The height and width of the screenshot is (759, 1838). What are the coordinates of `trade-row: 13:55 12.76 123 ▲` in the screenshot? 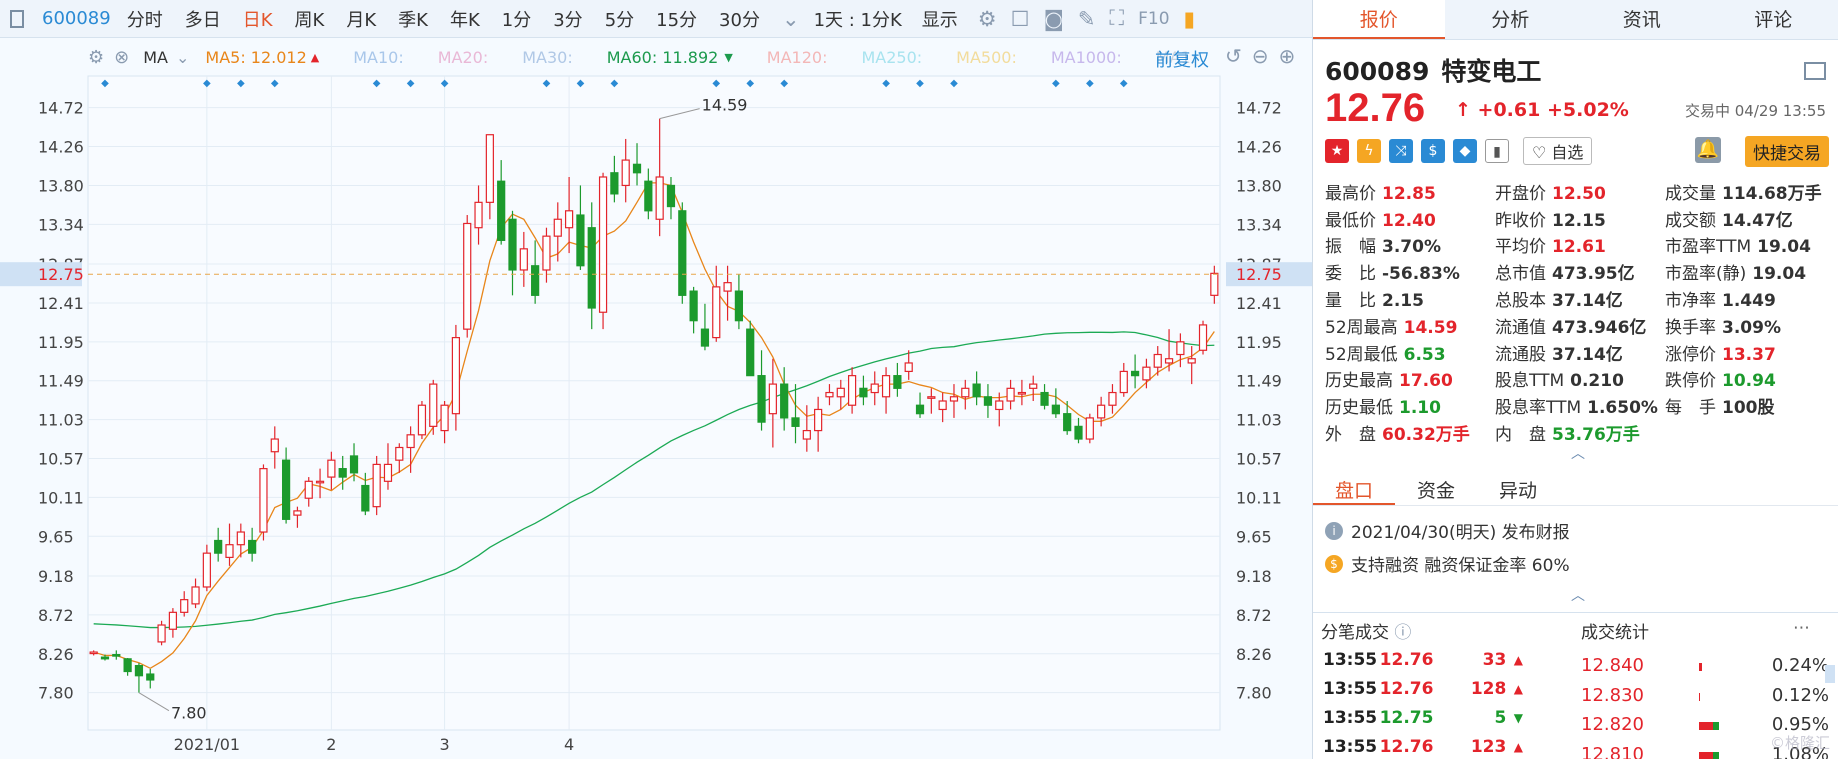 It's located at (1423, 745).